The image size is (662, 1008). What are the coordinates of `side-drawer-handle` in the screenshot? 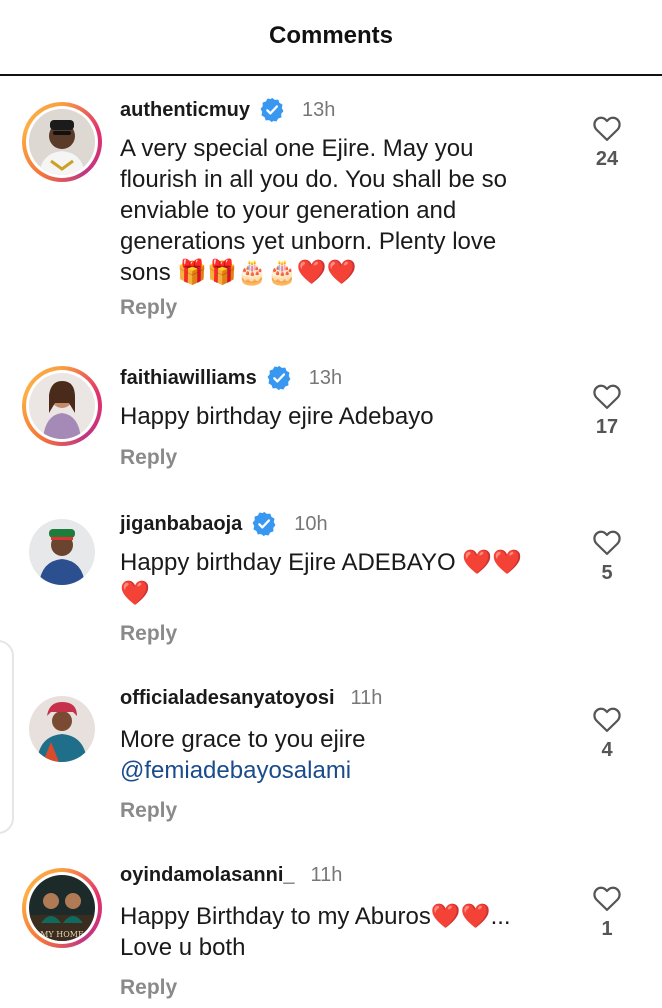 It's located at (7, 737).